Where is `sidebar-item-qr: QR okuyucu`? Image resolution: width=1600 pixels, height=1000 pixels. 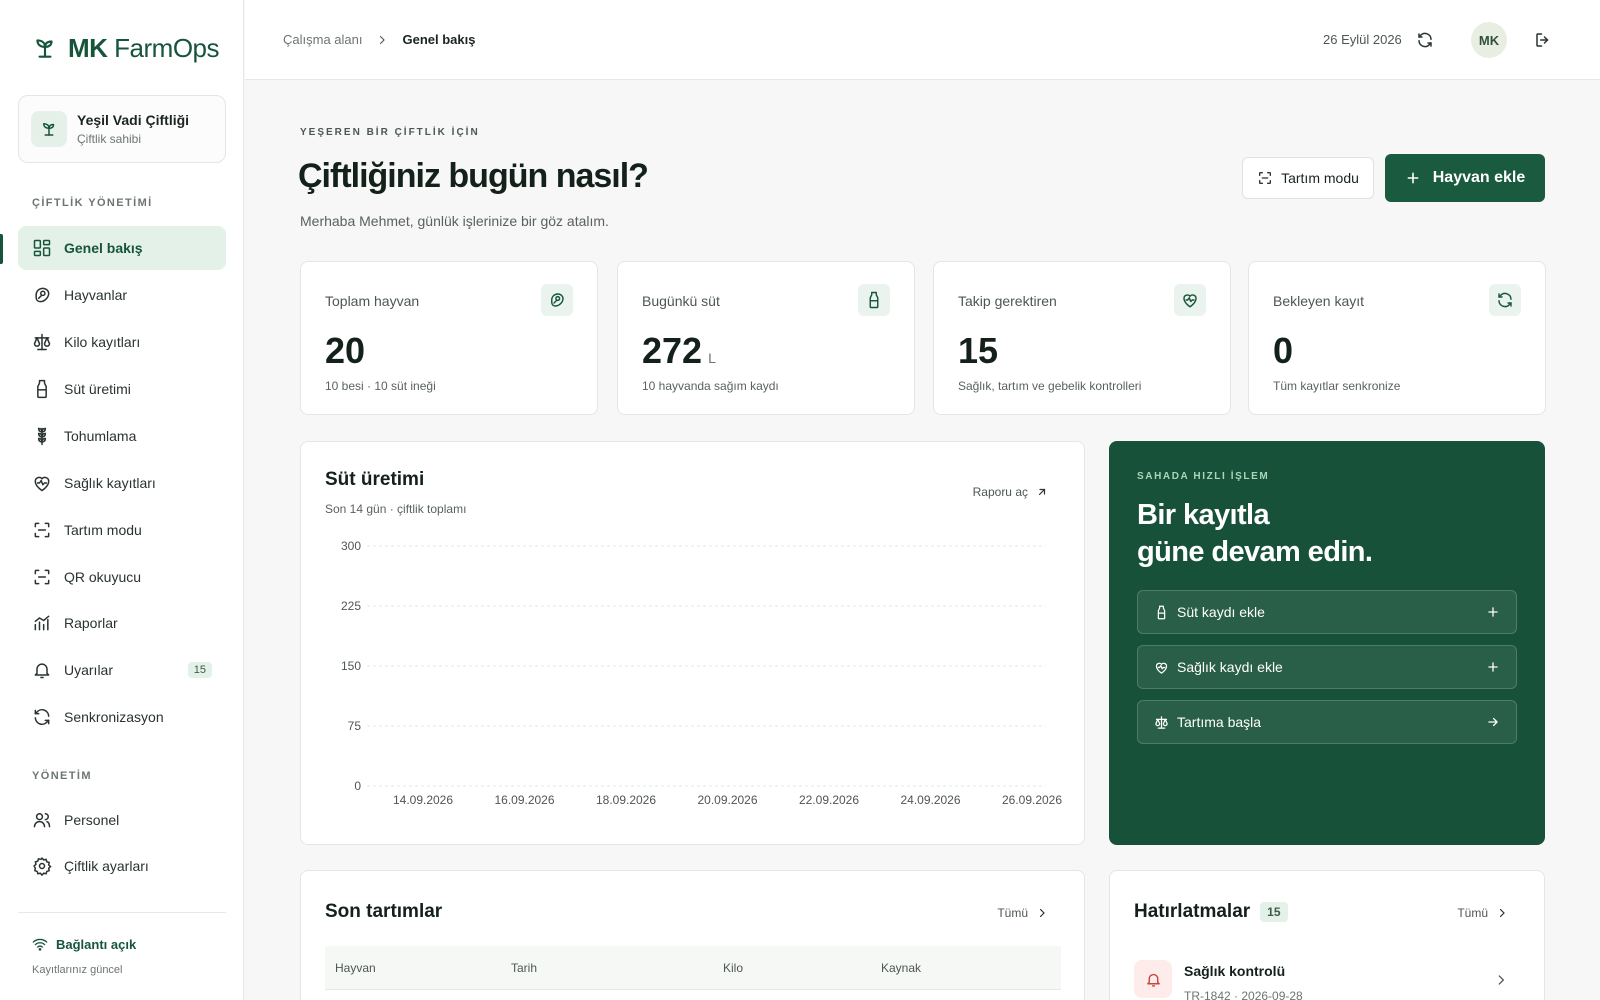 sidebar-item-qr: QR okuyucu is located at coordinates (122, 577).